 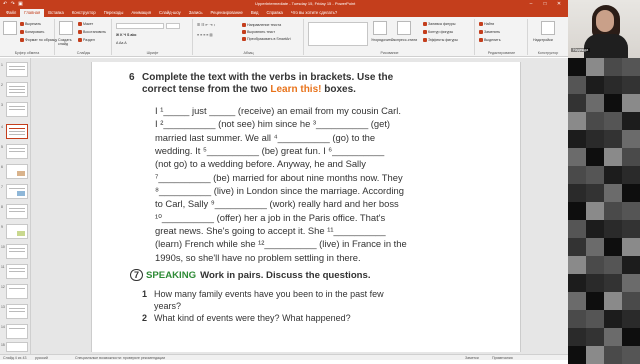 I want to click on font-family-select, so click(x=140, y=26).